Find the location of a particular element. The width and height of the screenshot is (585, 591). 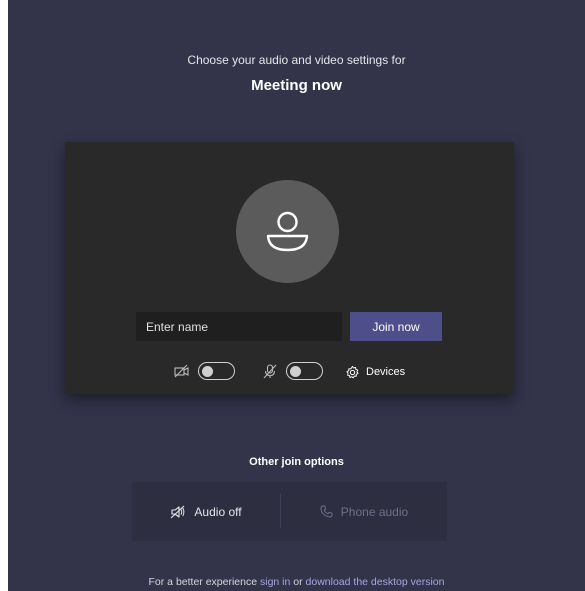

footer-prefix: For a better experience is located at coordinates (204, 582).